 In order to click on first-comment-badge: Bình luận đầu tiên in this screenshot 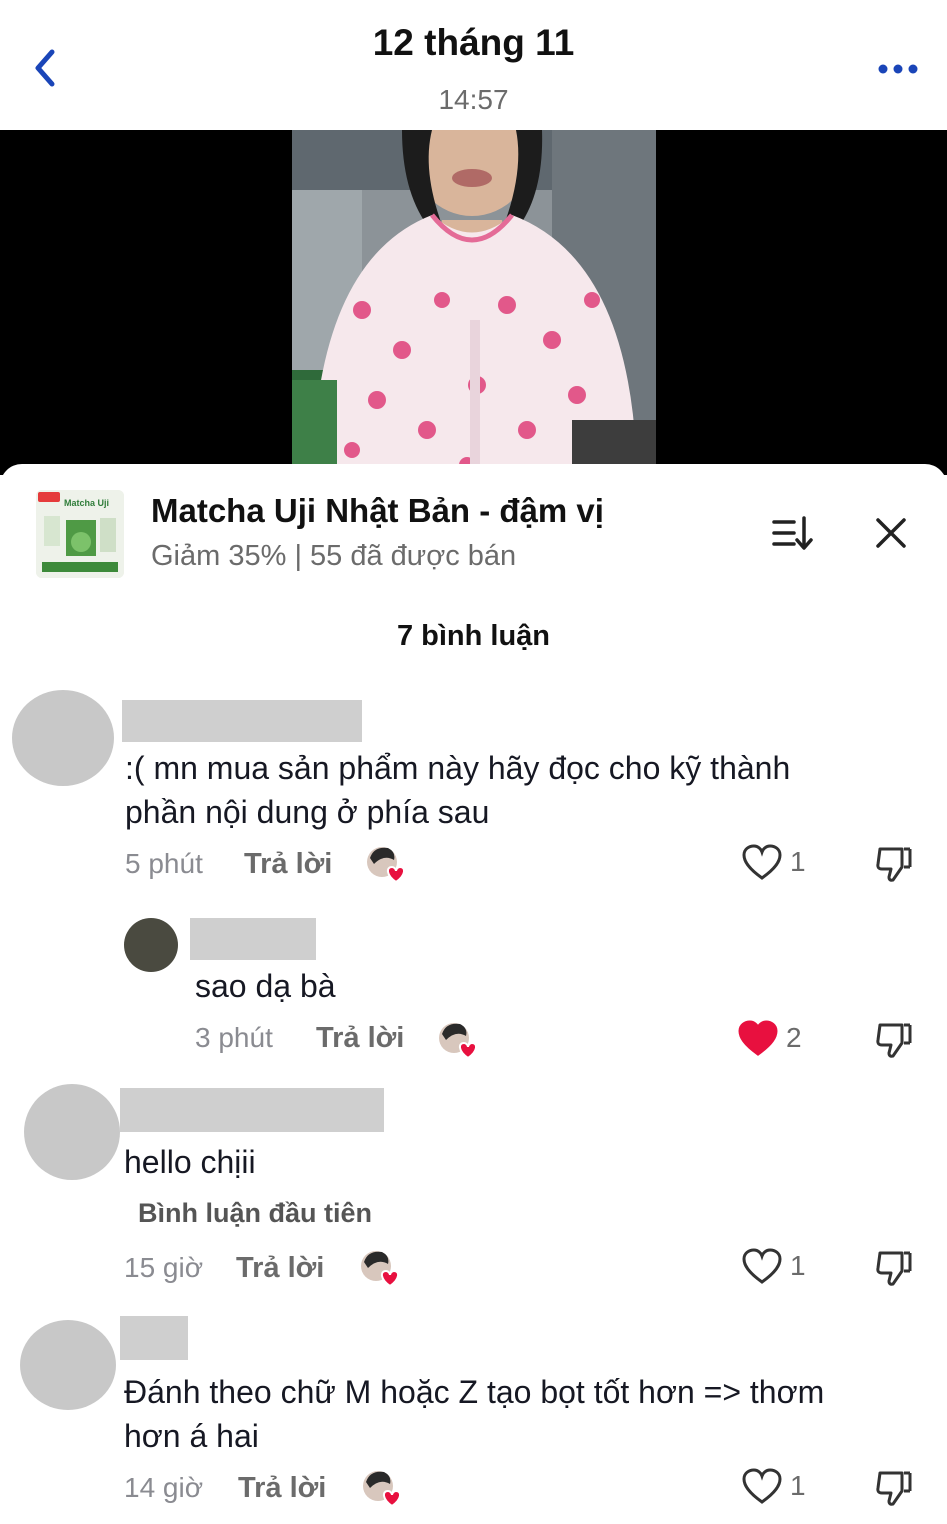, I will do `click(255, 1213)`.